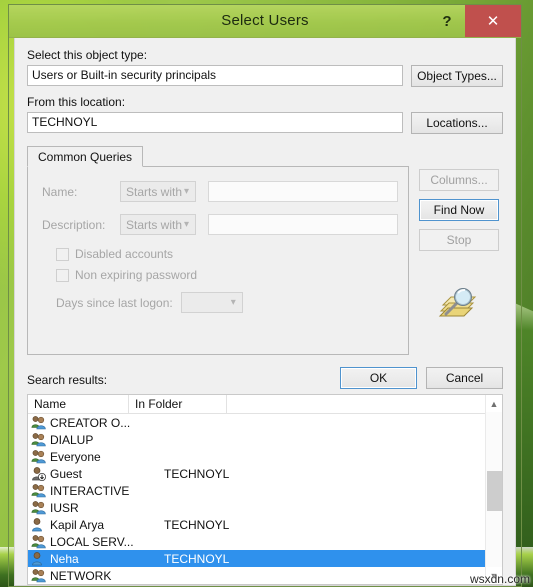 This screenshot has height=587, width=533. Describe the element at coordinates (265, 473) in the screenshot. I see `table-row: Guest TECHNOYL` at that location.